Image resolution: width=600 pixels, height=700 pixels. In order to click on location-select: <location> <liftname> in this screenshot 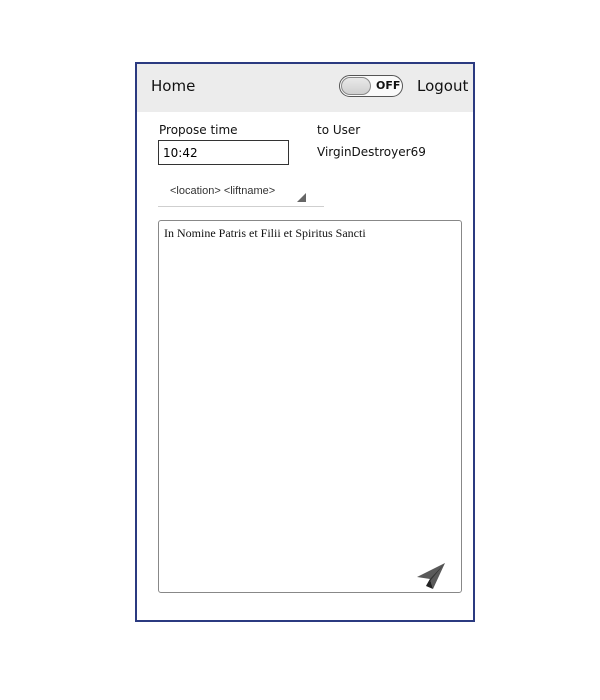, I will do `click(241, 194)`.